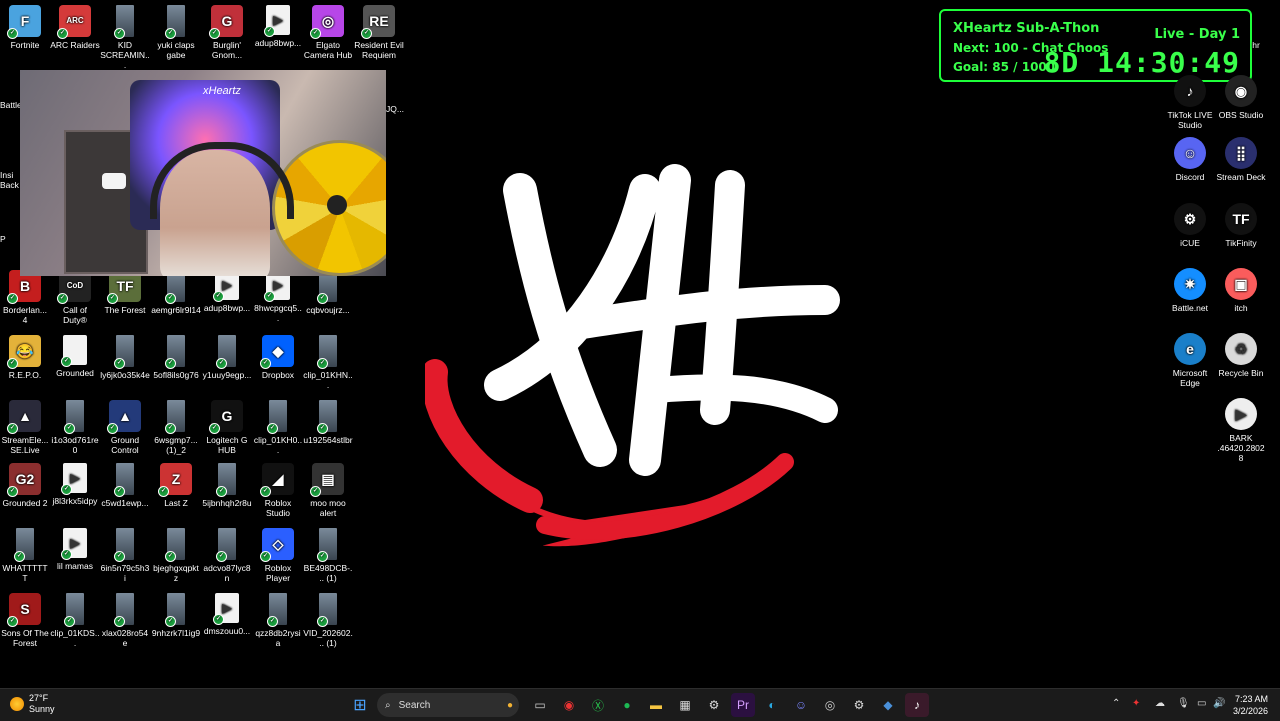 Image resolution: width=1280 pixels, height=721 pixels. What do you see at coordinates (176, 292) in the screenshot?
I see `desktop-icon: ✓ aemgr6lr9l14` at bounding box center [176, 292].